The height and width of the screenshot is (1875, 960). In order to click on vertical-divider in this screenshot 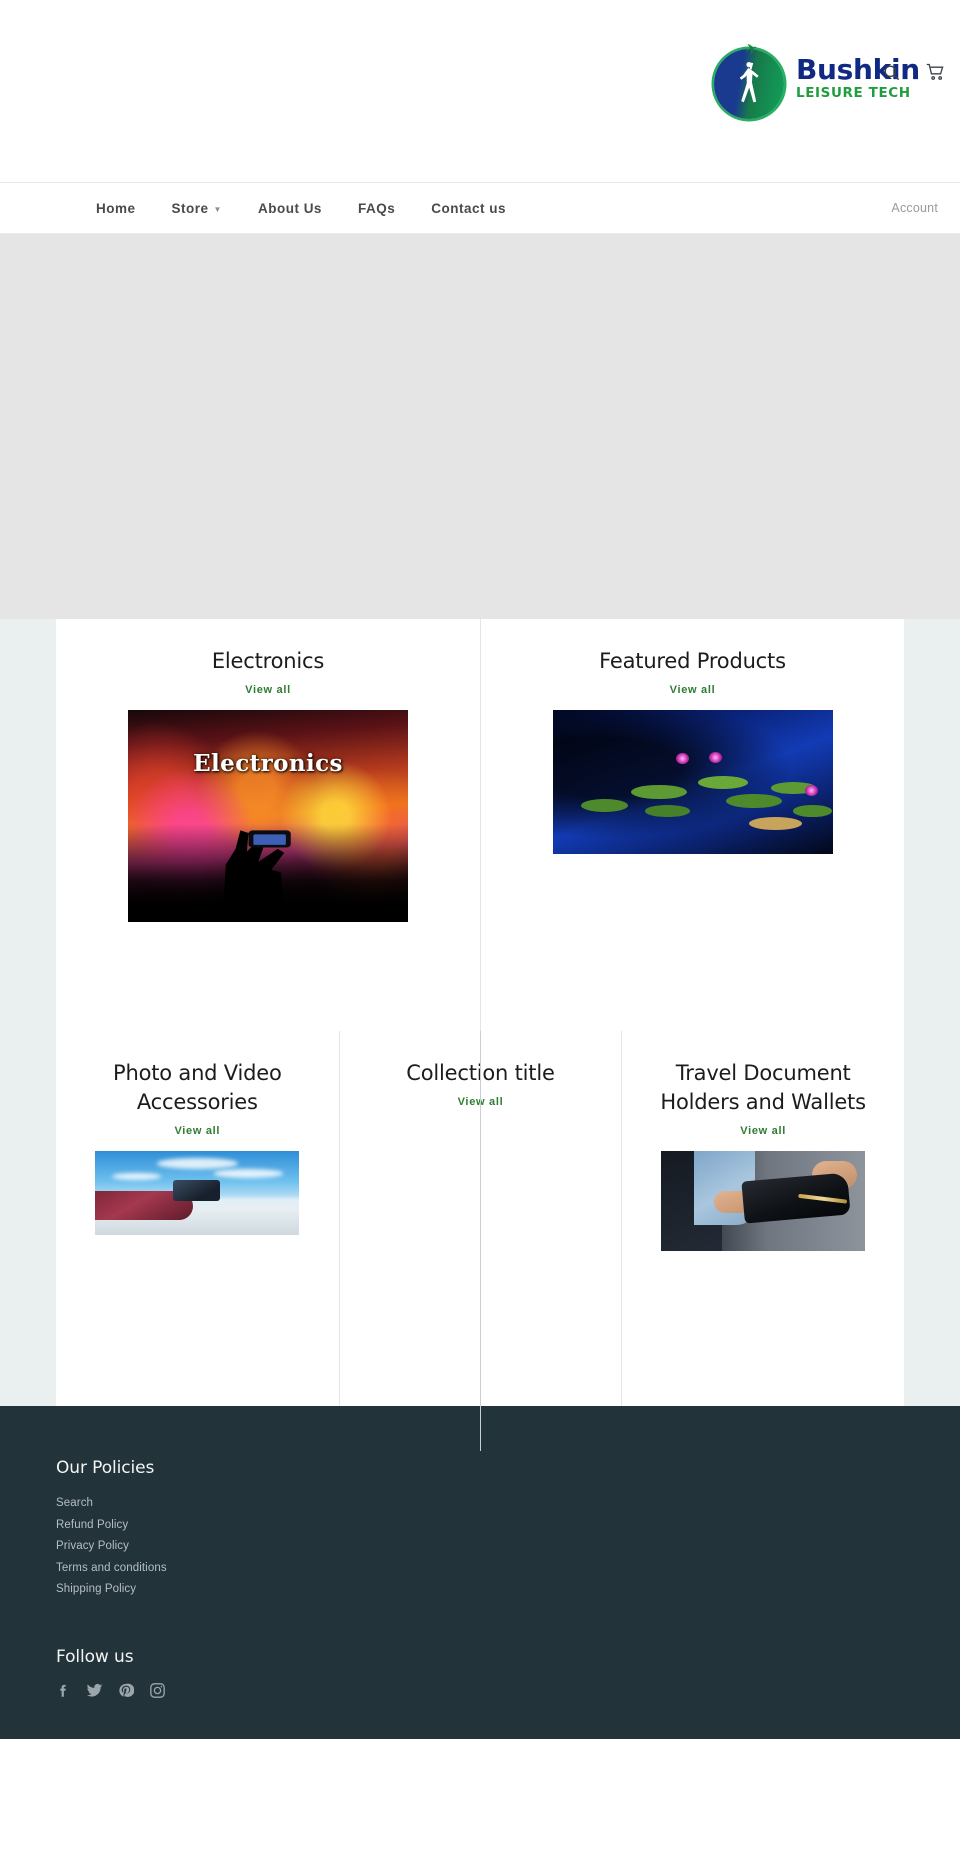, I will do `click(480, 1241)`.